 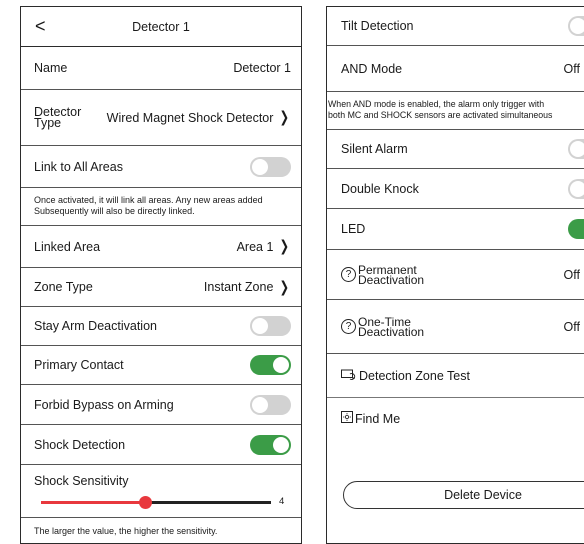 What do you see at coordinates (349, 376) in the screenshot?
I see `zone-test-icon` at bounding box center [349, 376].